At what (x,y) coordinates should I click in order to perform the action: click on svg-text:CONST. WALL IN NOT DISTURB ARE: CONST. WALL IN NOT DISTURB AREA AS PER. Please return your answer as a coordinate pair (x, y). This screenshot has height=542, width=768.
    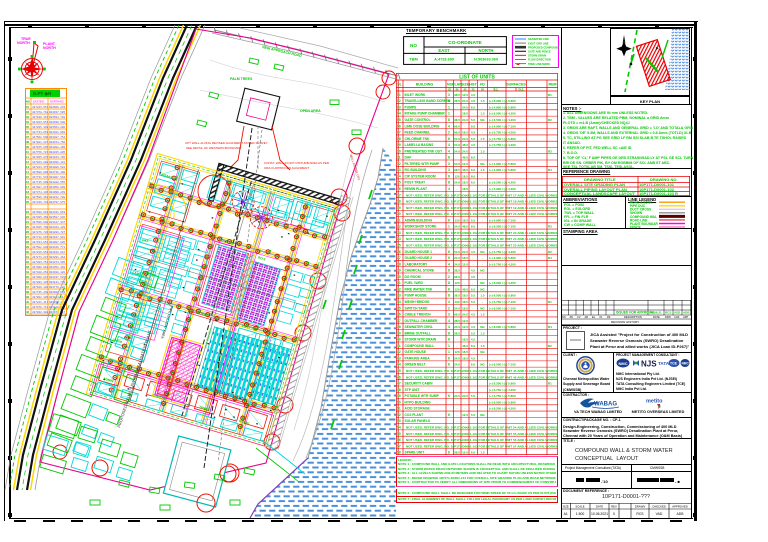
    Looking at the image, I should click on (297, 163).